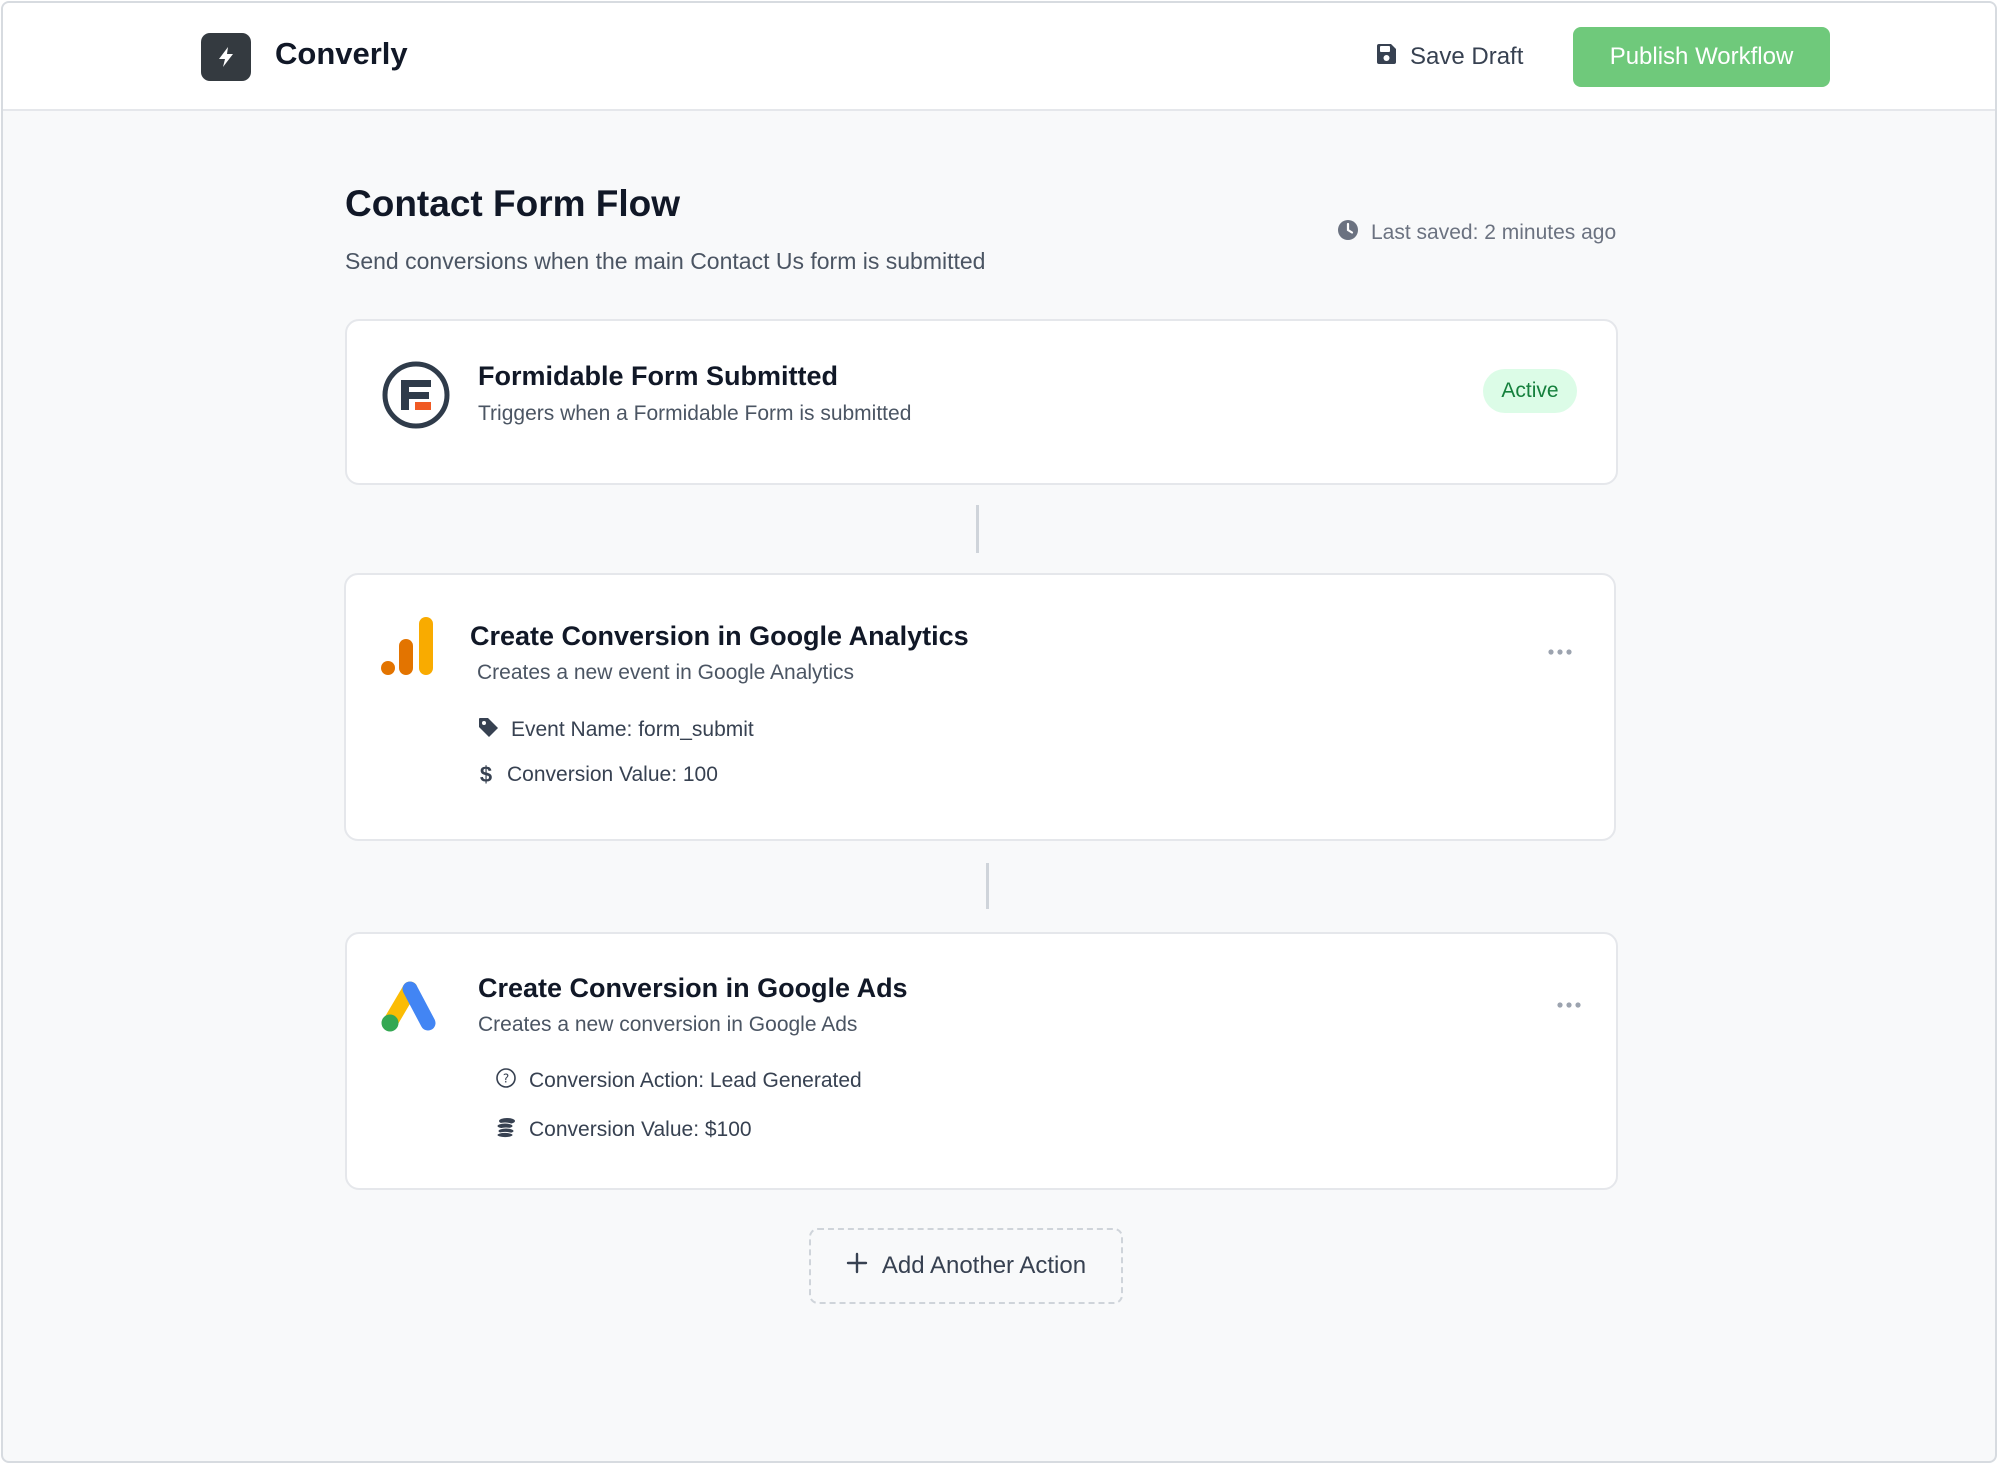 The image size is (1998, 1464). I want to click on lightning-bolt-icon, so click(226, 57).